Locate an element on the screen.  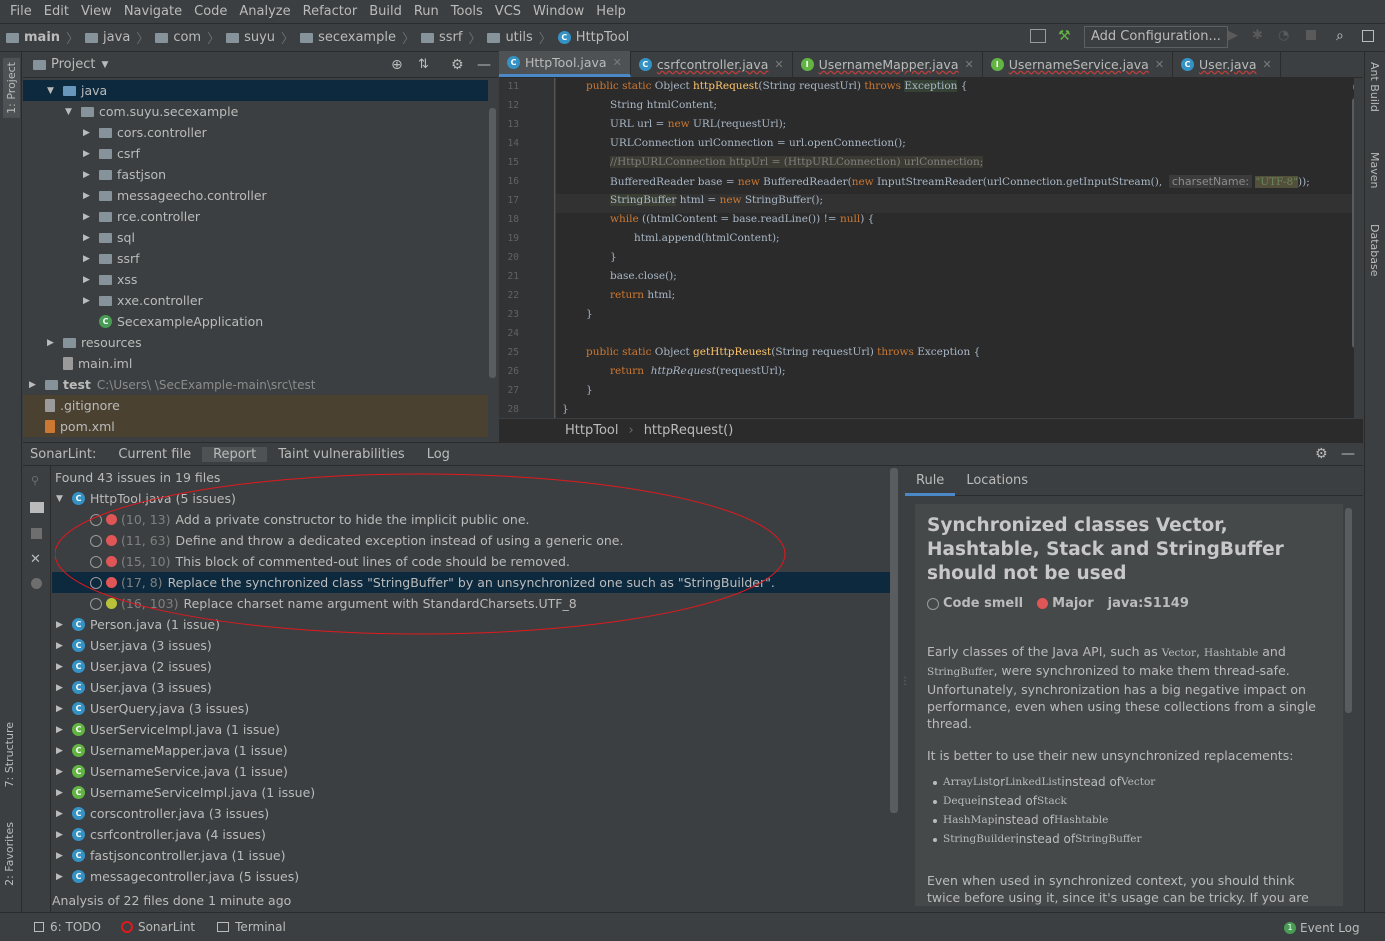
event-log-tab: Event Log is located at coordinates (1330, 928).